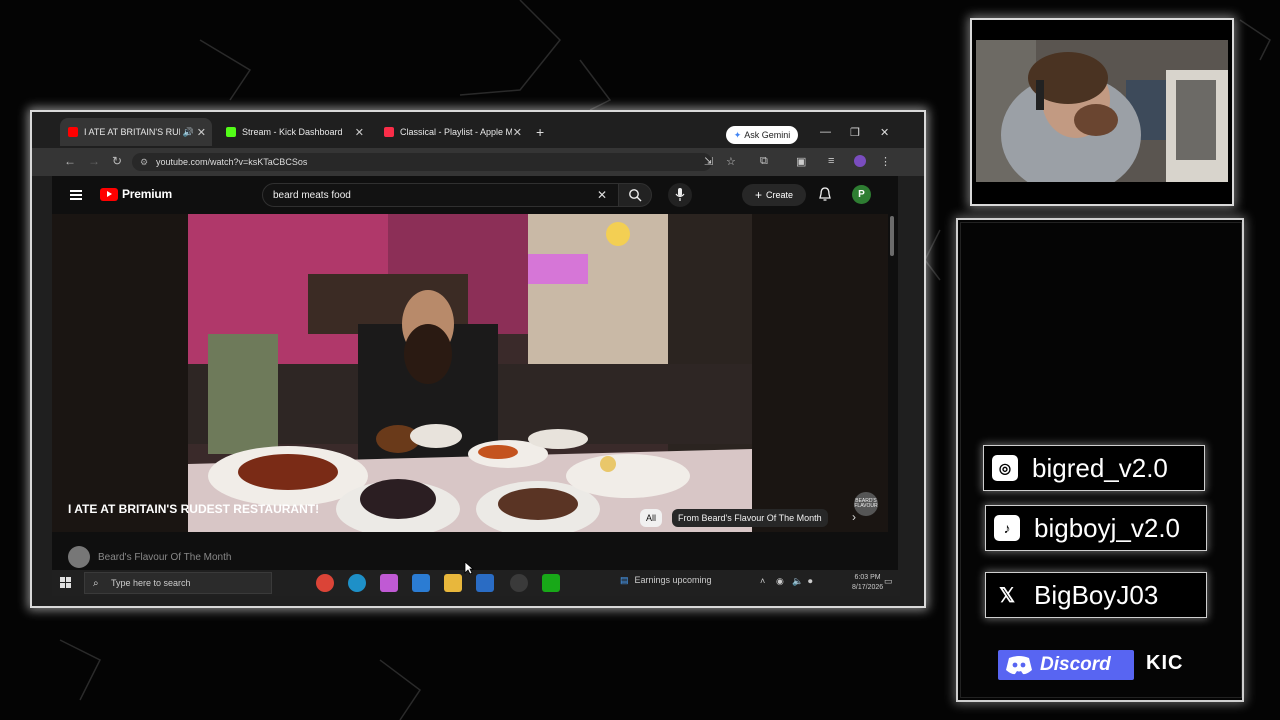 This screenshot has height=720, width=1280. Describe the element at coordinates (861, 194) in the screenshot. I see `account-avatar: P` at that location.